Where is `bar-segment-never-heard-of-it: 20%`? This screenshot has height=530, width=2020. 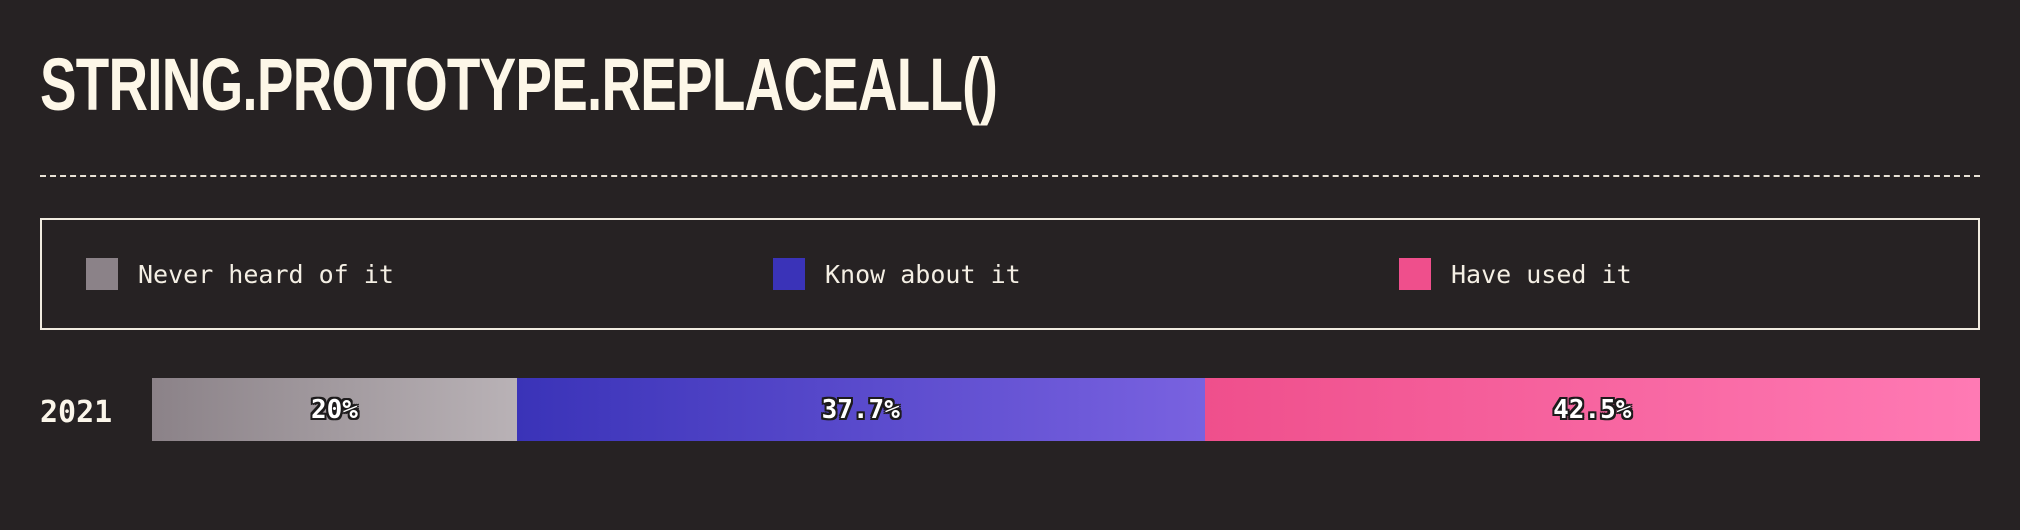
bar-segment-never-heard-of-it: 20% is located at coordinates (334, 409).